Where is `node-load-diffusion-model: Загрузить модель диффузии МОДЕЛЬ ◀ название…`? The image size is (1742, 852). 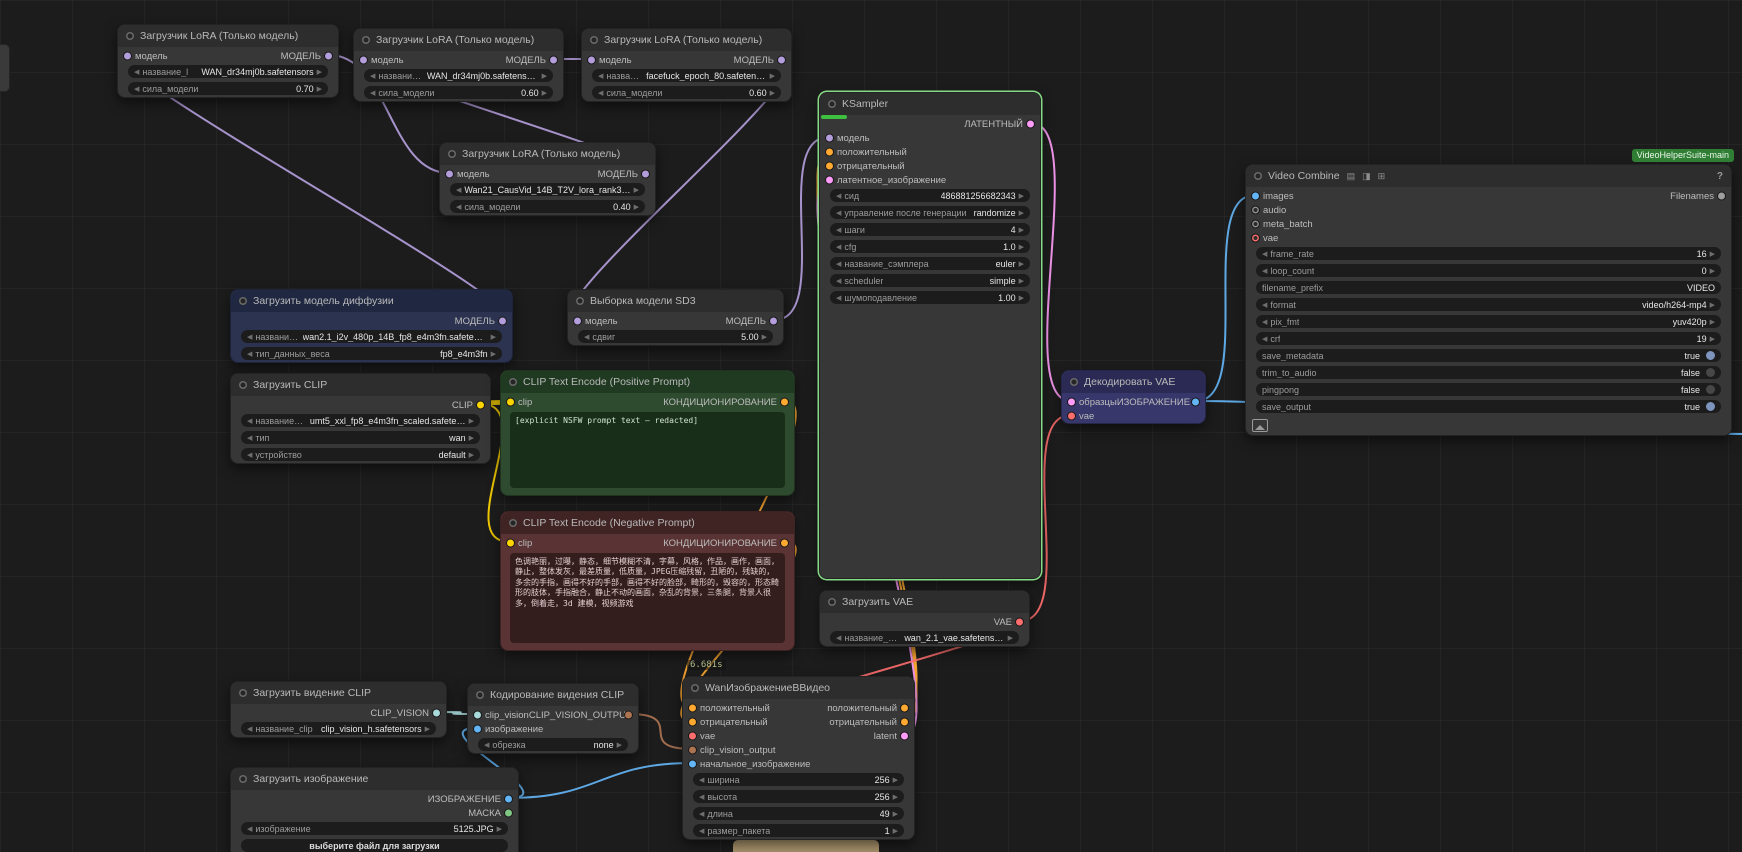 node-load-diffusion-model: Загрузить модель диффузии МОДЕЛЬ ◀ название… is located at coordinates (371, 326).